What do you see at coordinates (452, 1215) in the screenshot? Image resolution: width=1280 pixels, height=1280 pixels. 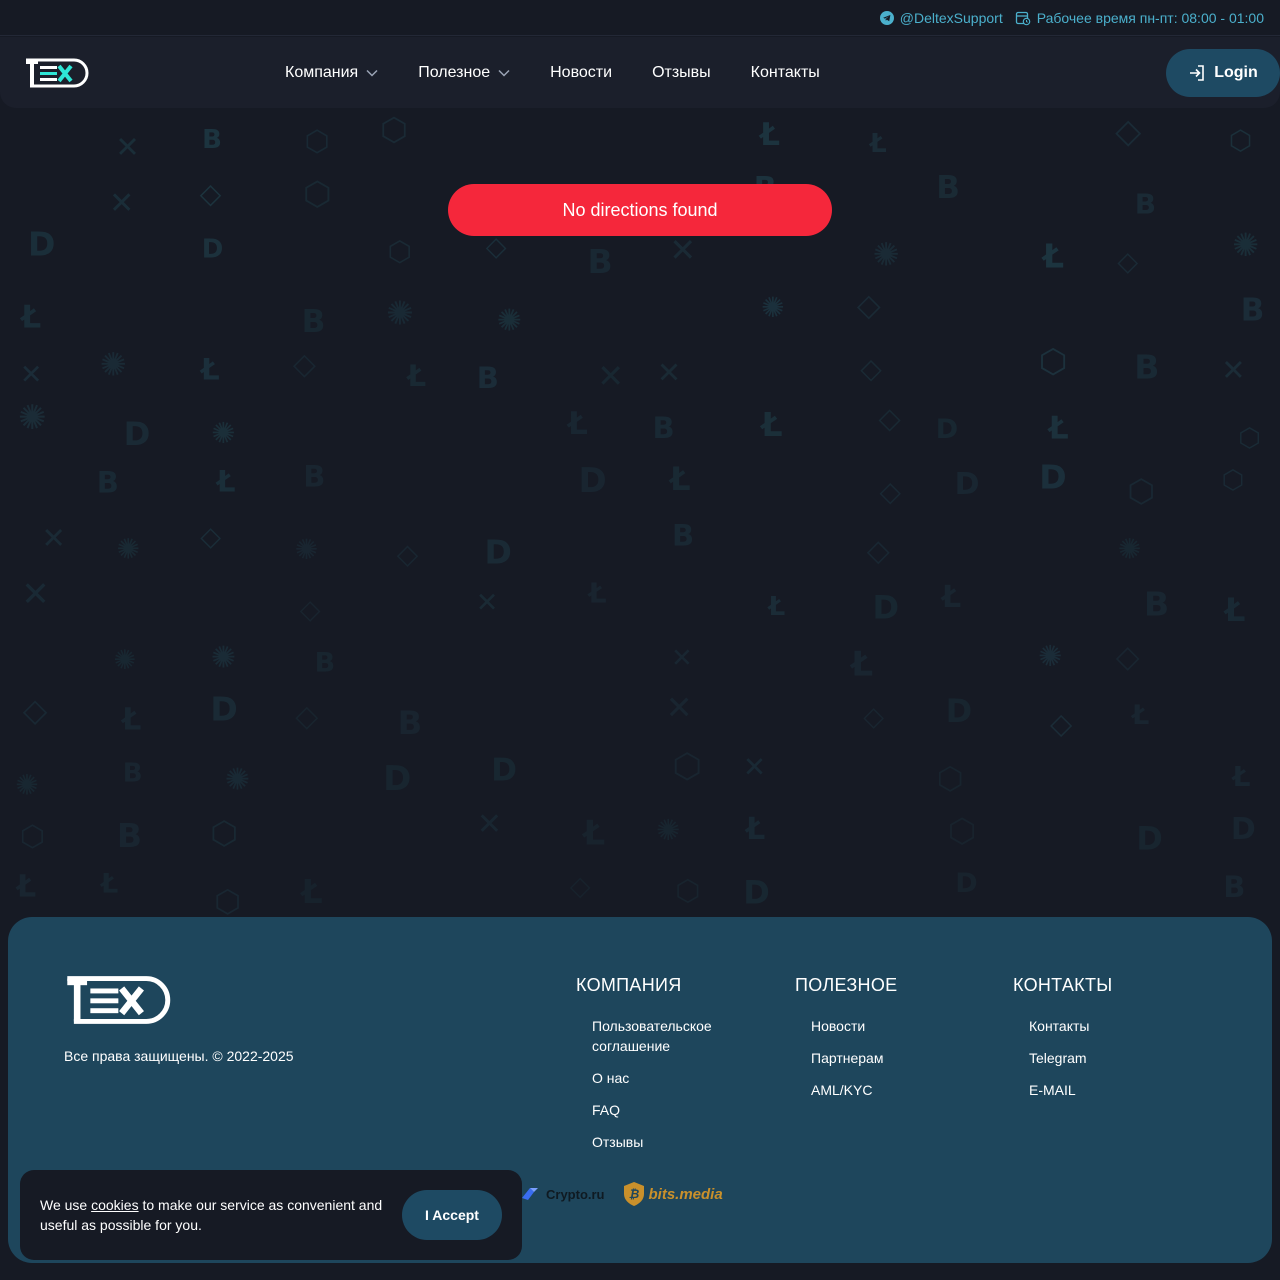 I see `accept-cookies-button: I Accept` at bounding box center [452, 1215].